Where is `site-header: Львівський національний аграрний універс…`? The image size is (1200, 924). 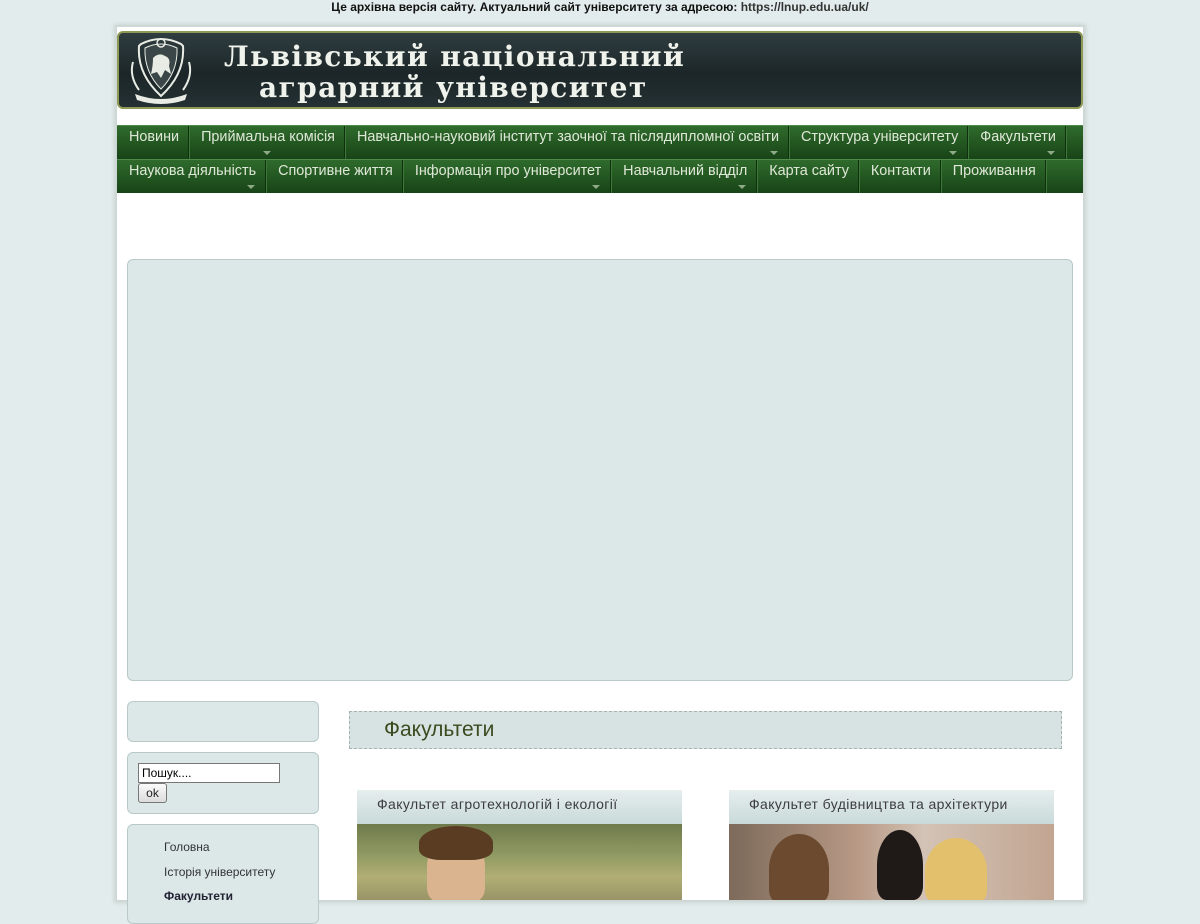
site-header: Львівський національний аграрний універс… is located at coordinates (600, 70).